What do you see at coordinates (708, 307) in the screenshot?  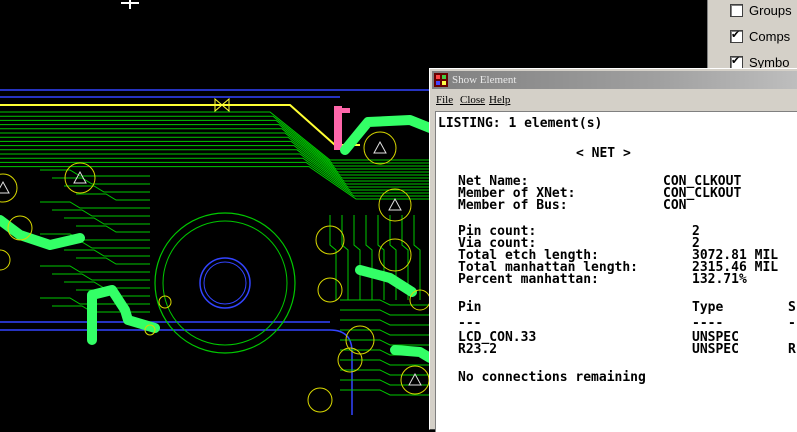 I see `column-header-type: Type` at bounding box center [708, 307].